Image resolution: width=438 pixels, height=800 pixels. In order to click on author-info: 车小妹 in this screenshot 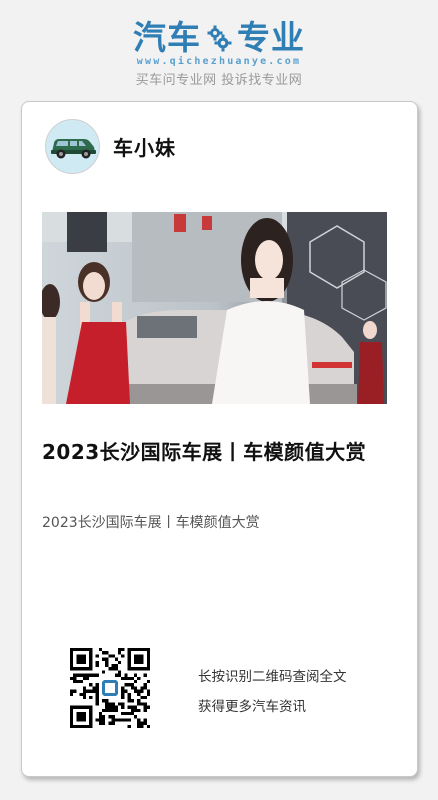, I will do `click(110, 146)`.